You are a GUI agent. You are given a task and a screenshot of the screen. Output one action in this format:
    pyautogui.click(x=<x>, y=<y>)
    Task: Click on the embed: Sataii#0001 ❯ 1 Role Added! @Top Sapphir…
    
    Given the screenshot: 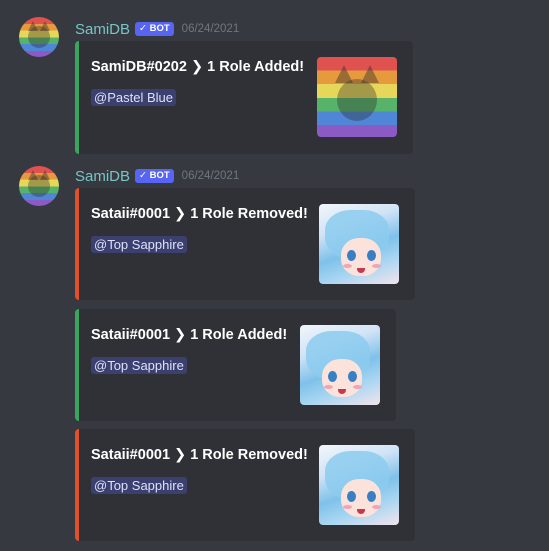 What is the action you would take?
    pyautogui.click(x=235, y=365)
    